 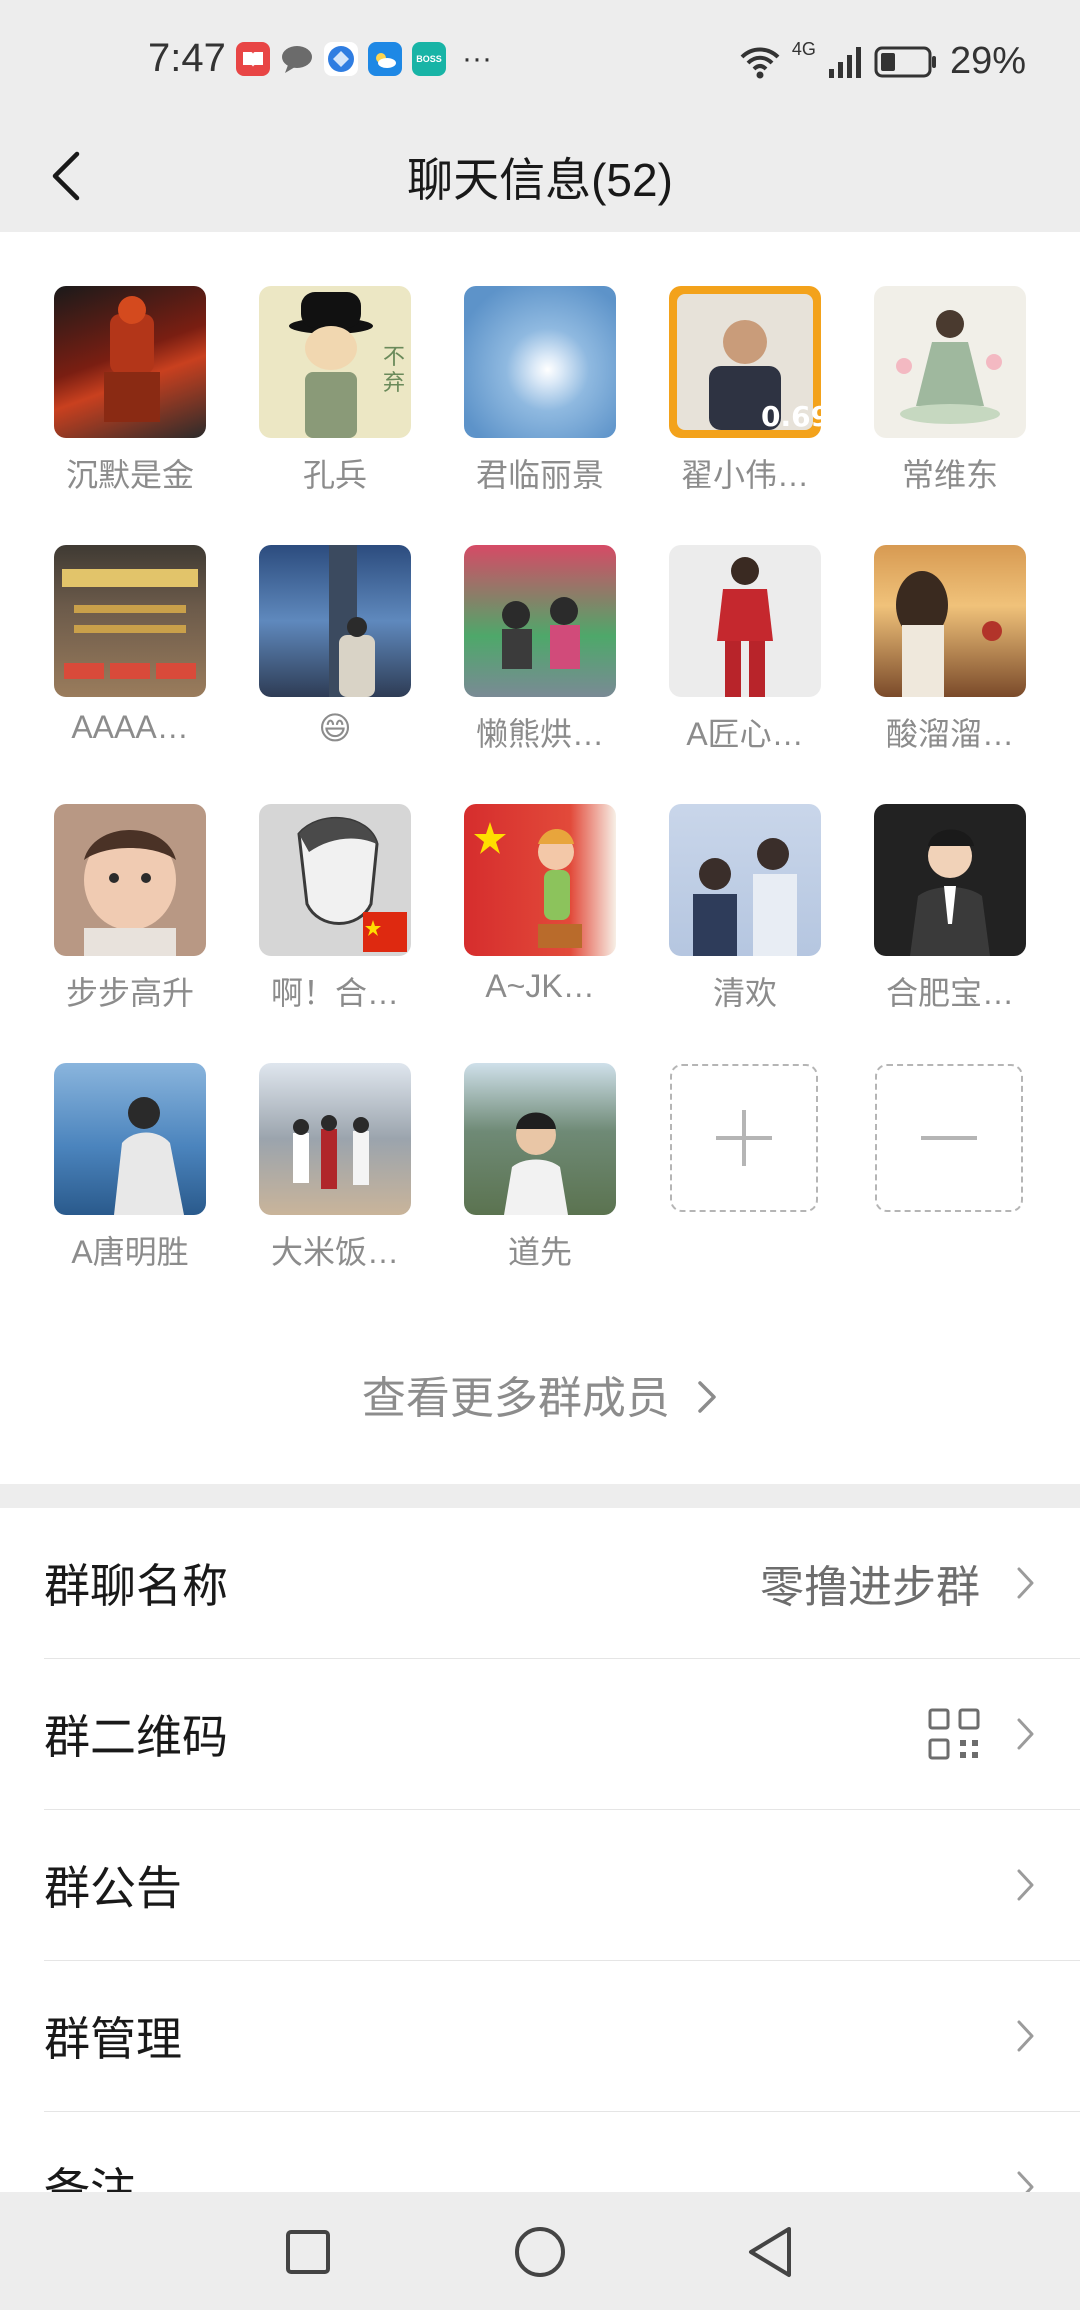 I want to click on member-name: 😄, so click(x=335, y=728).